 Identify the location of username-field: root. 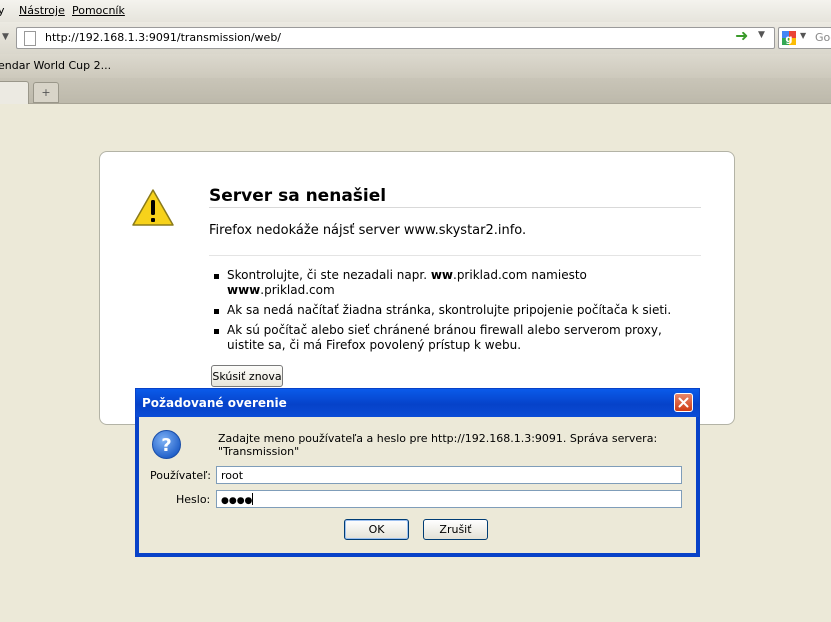
(449, 475).